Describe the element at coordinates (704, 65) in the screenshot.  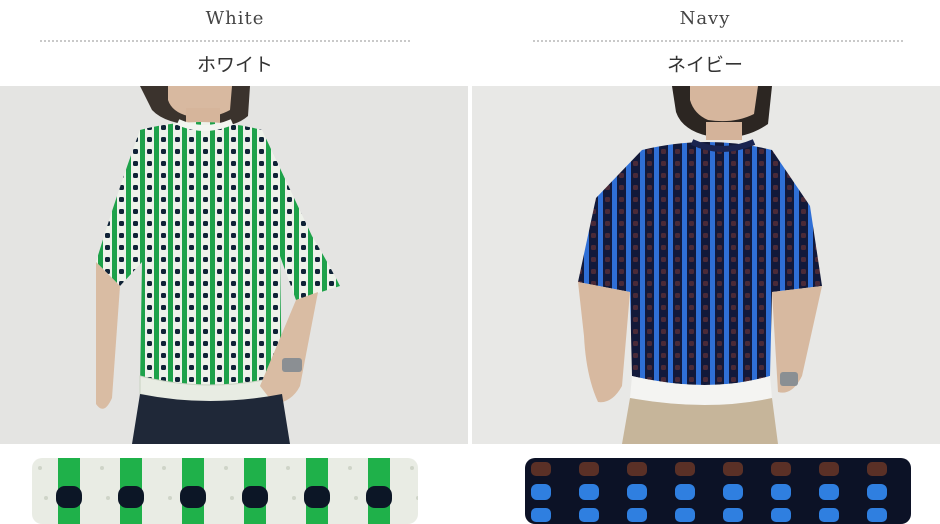
I see `color-name-japanese: ネイビー` at that location.